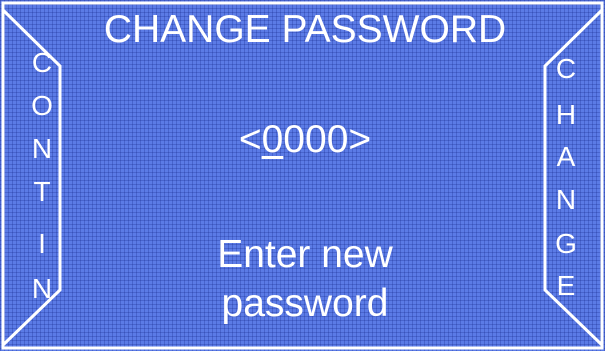  What do you see at coordinates (250, 139) in the screenshot?
I see `open-bracket: <` at bounding box center [250, 139].